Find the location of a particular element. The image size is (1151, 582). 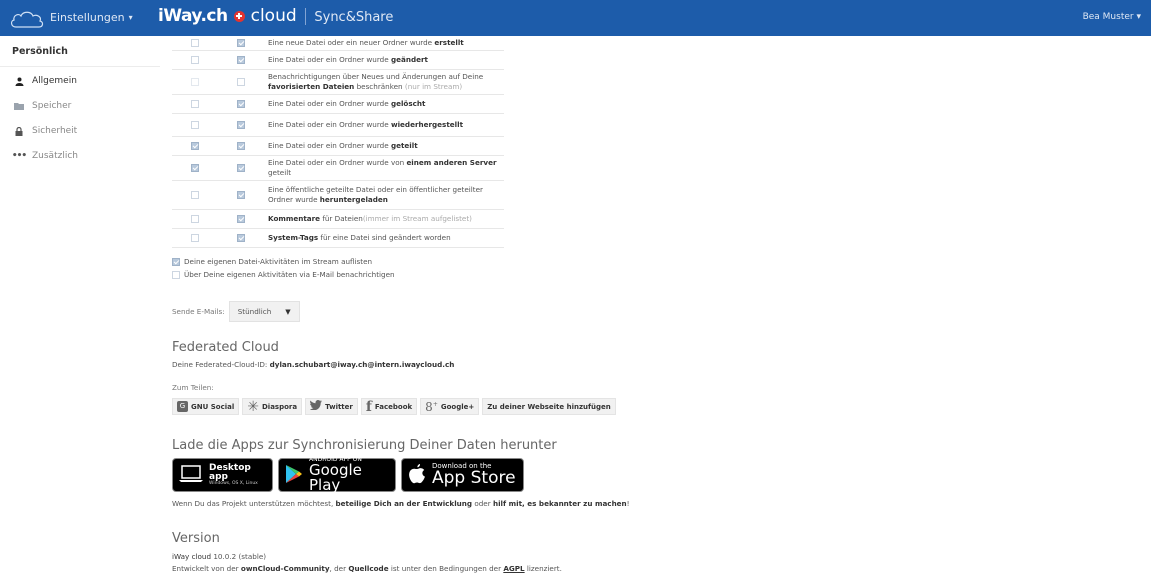

dev-pre: Entwickelt von der is located at coordinates (206, 568).